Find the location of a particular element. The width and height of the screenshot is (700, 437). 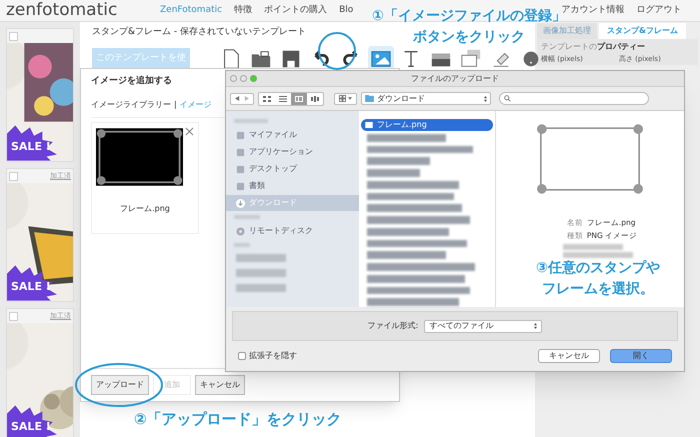

view-mode-button is located at coordinates (299, 98).